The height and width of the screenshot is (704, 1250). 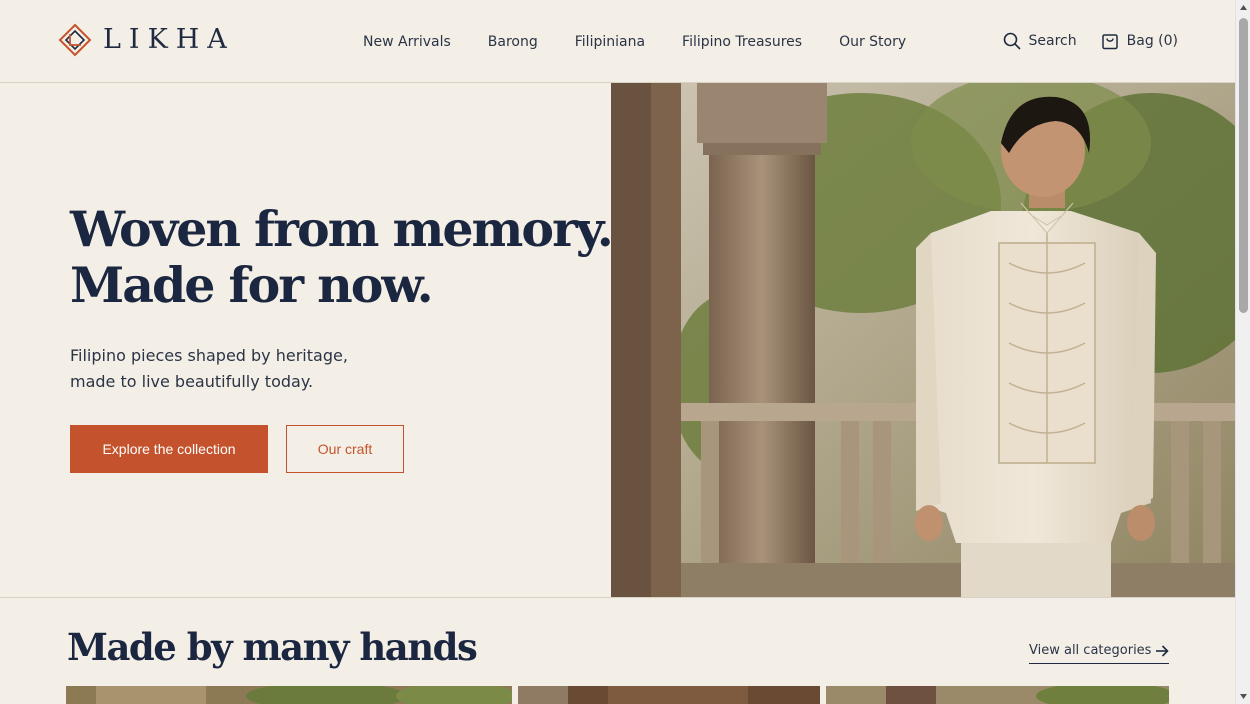 I want to click on hero-actions: Explore the collection Our craft, so click(x=330, y=449).